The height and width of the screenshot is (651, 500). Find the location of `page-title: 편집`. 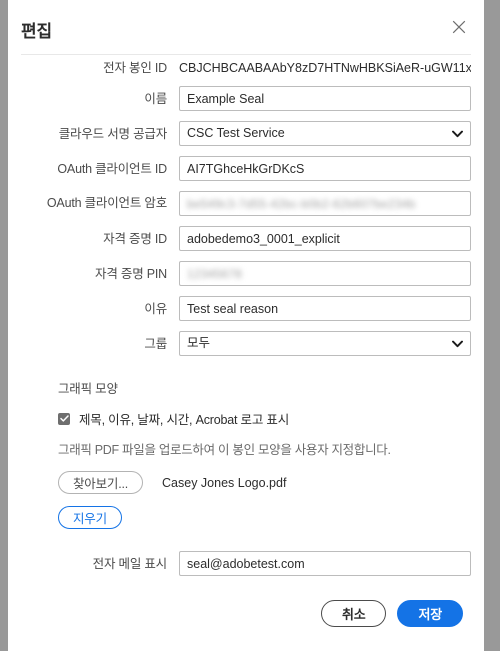

page-title: 편집 is located at coordinates (36, 31).